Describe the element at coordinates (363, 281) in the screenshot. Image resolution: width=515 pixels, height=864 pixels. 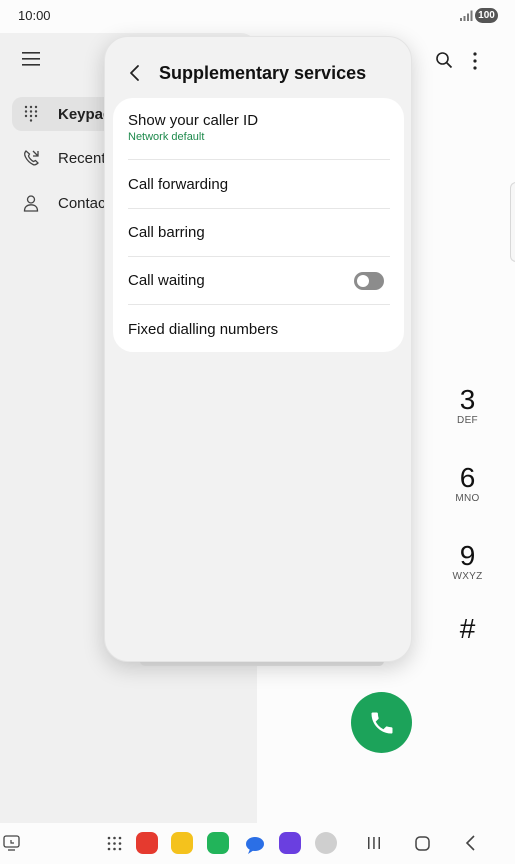
I see `toggle-knob` at that location.